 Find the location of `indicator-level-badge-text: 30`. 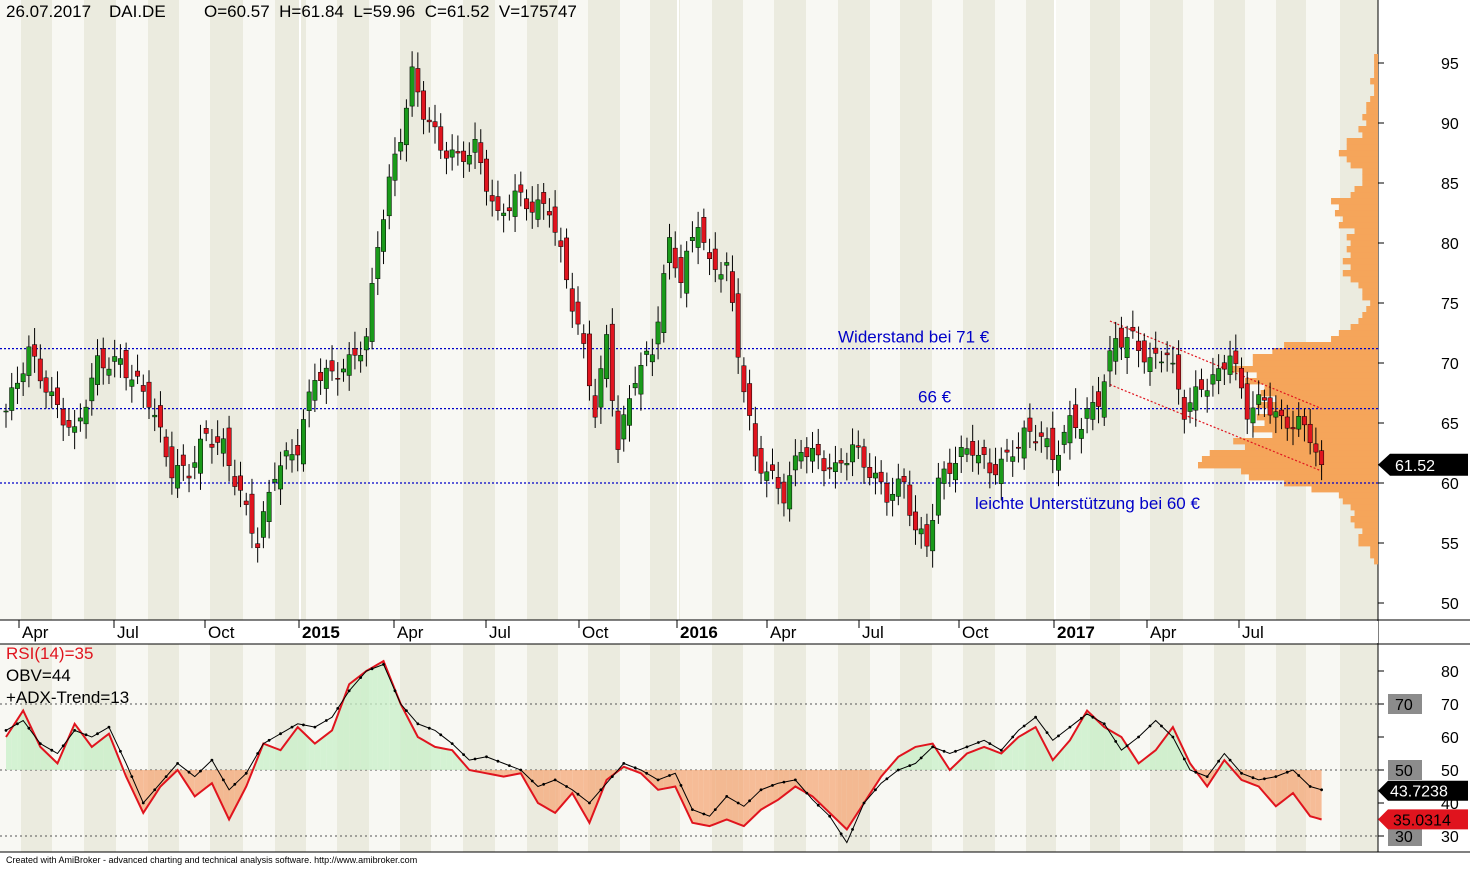

indicator-level-badge-text: 30 is located at coordinates (1404, 837).